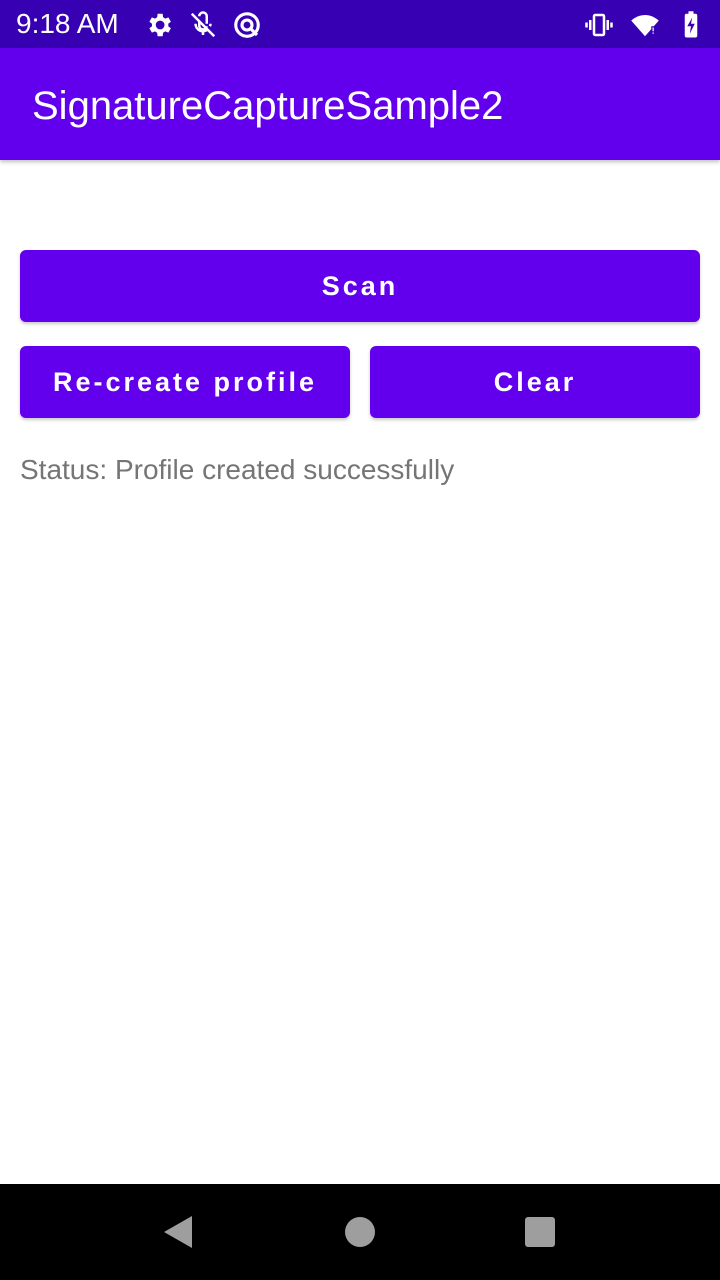 This screenshot has width=720, height=1280. What do you see at coordinates (360, 286) in the screenshot?
I see `scan-button: Scan` at bounding box center [360, 286].